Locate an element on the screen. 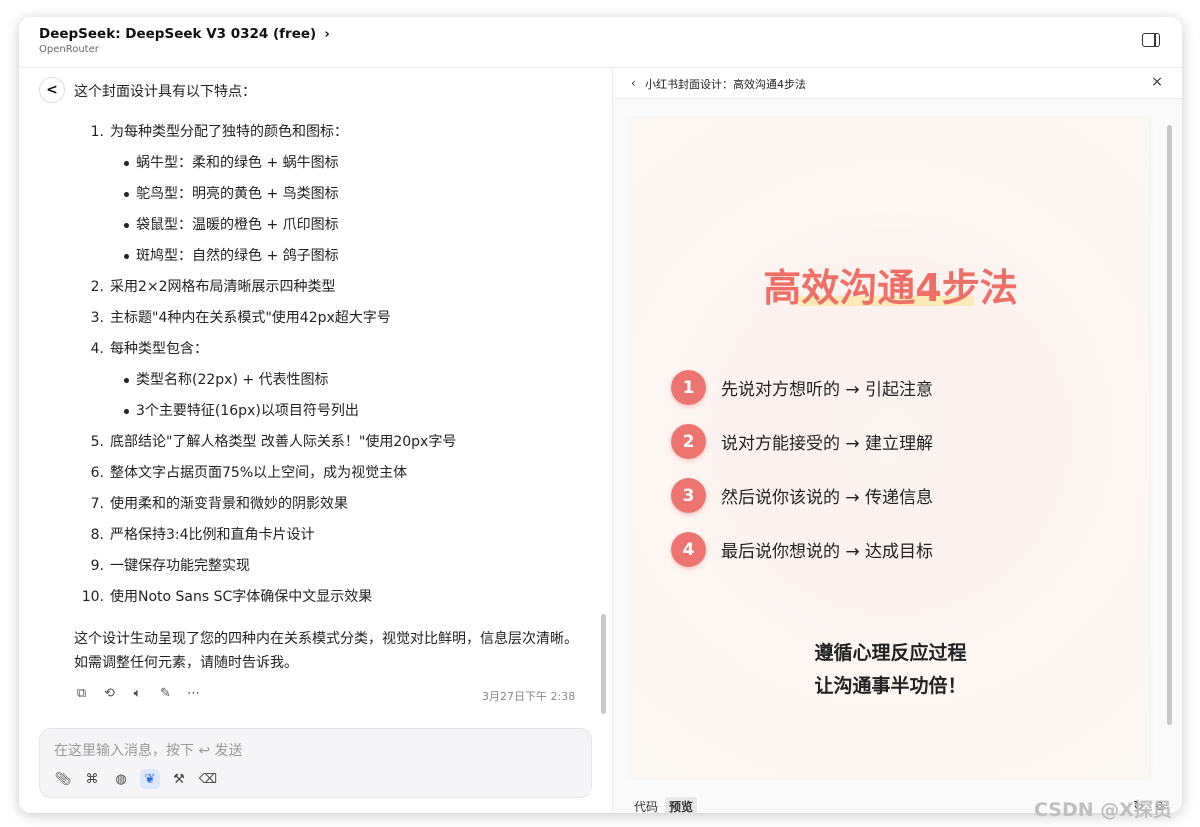  globe-icon: ◍ is located at coordinates (121, 779).